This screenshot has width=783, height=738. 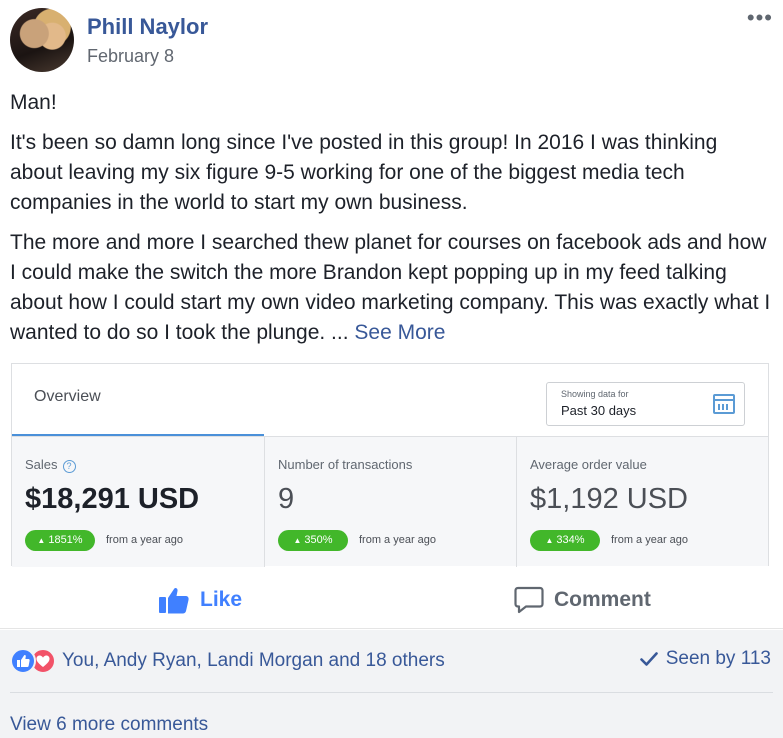 What do you see at coordinates (67, 397) in the screenshot?
I see `tab-overview: Overview` at bounding box center [67, 397].